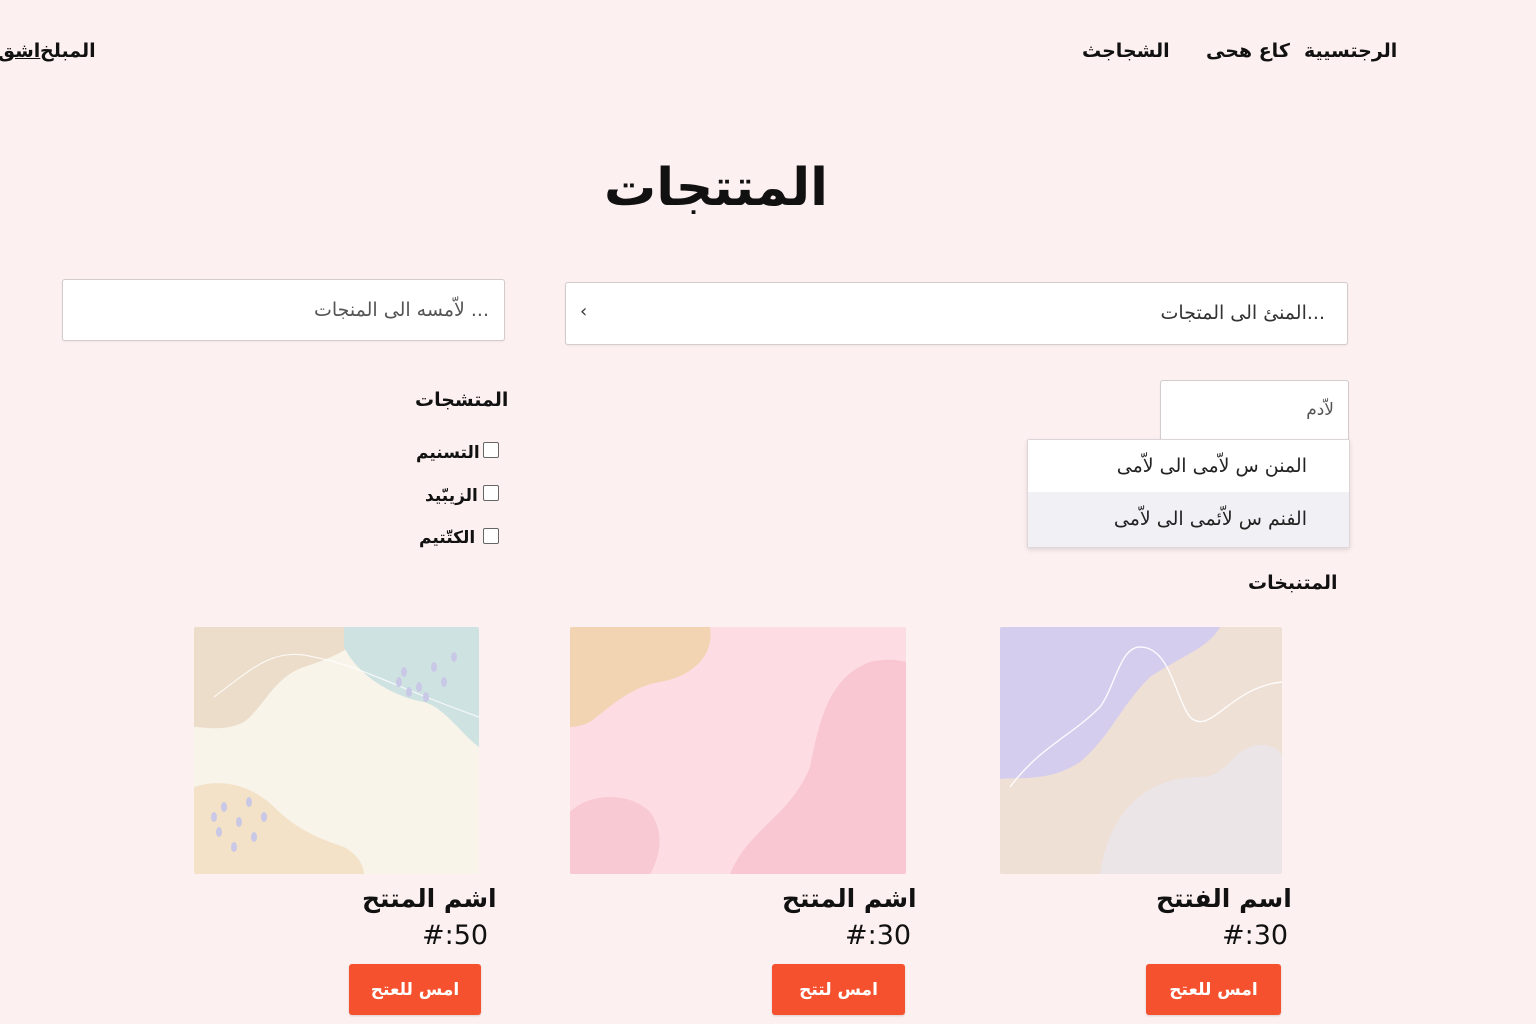  What do you see at coordinates (451, 496) in the screenshot?
I see `filter-label-2: الزيبّيد` at bounding box center [451, 496].